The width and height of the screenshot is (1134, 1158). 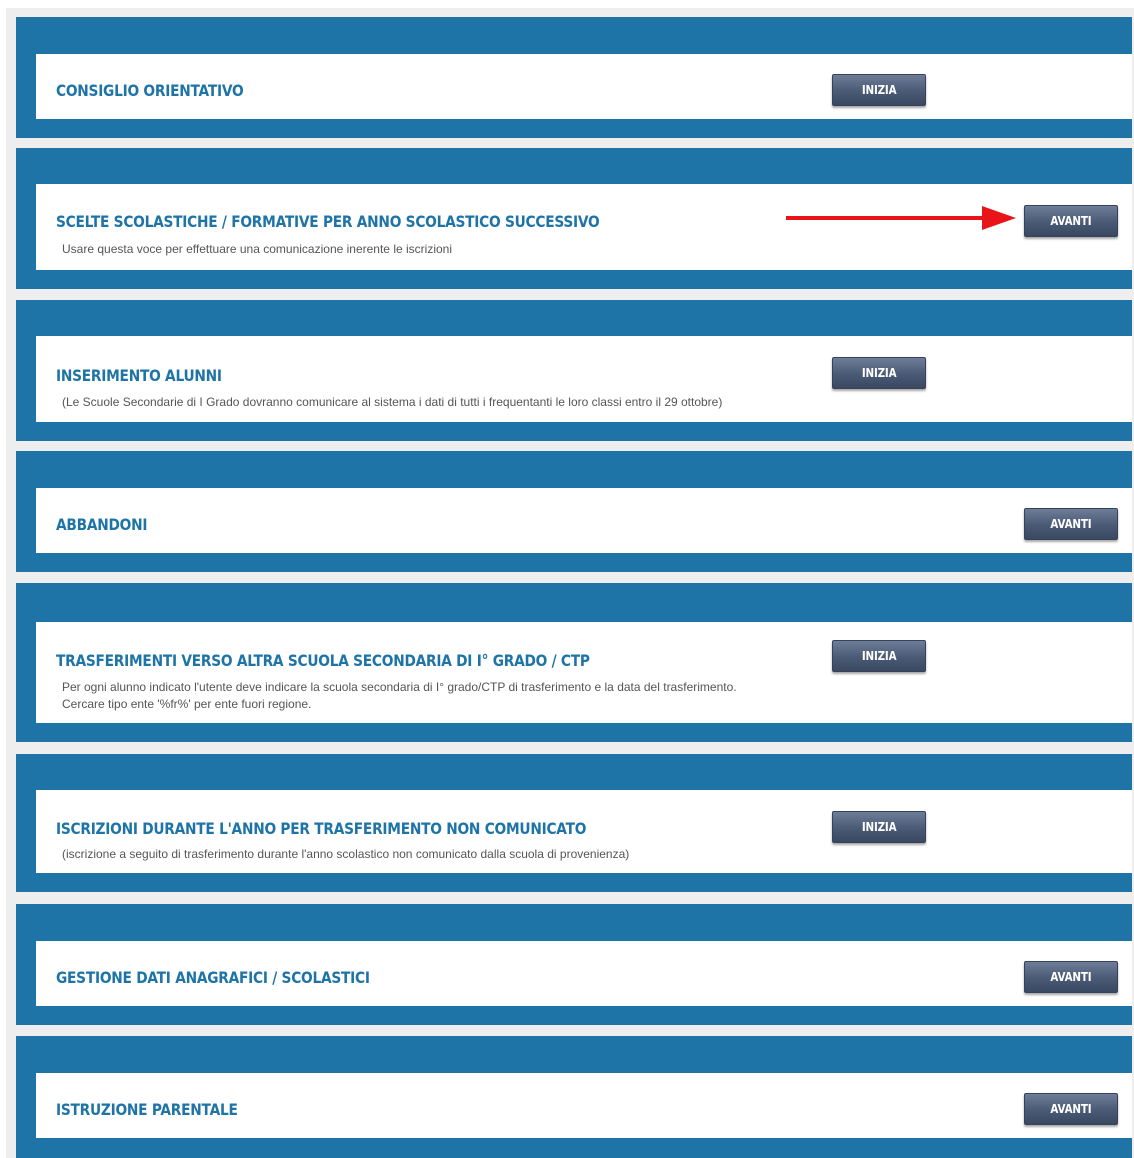 What do you see at coordinates (147, 1109) in the screenshot?
I see `section-title: ISTRUZIONE PARENTALE` at bounding box center [147, 1109].